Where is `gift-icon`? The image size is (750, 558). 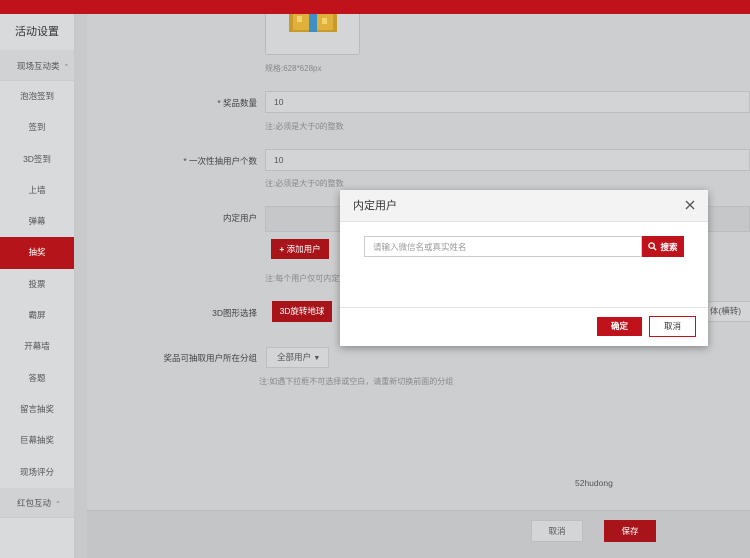 gift-icon is located at coordinates (313, 23).